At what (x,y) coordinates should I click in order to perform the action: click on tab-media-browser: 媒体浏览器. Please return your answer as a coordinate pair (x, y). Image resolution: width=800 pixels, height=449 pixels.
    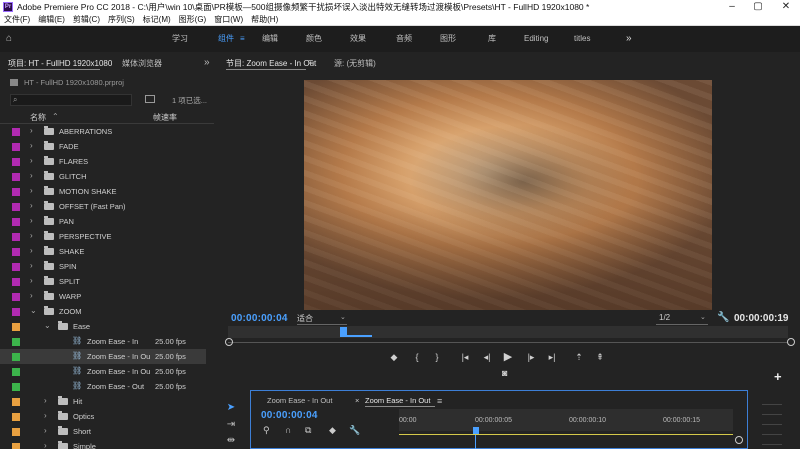
    Looking at the image, I should click on (142, 63).